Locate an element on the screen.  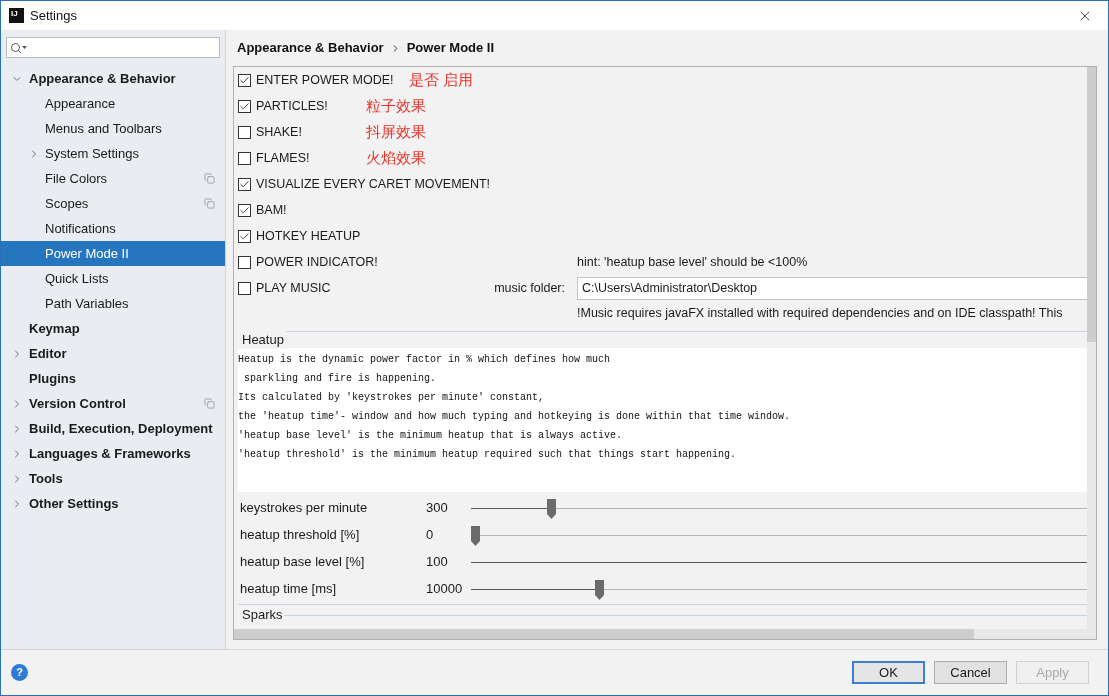
checkbox-option: FLAMES! is located at coordinates (294, 158).